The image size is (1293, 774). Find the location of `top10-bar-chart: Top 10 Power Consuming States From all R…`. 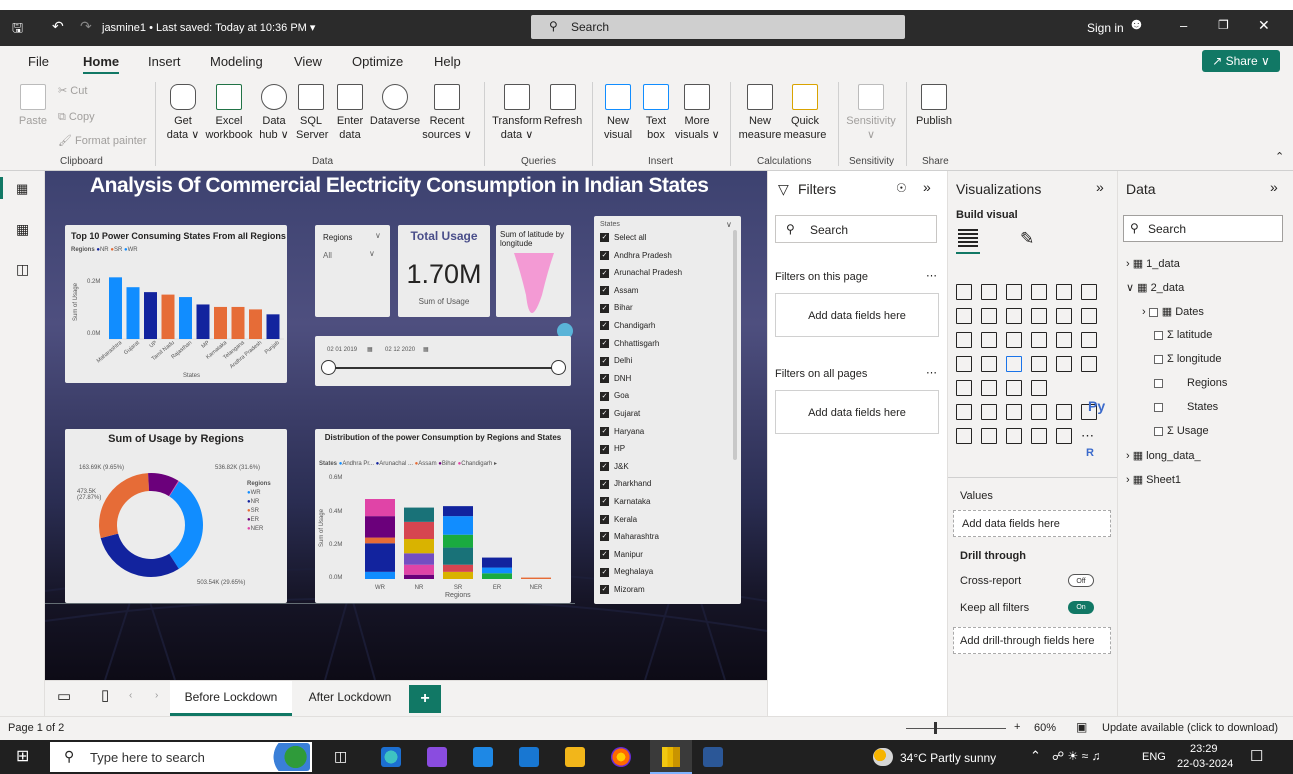

top10-bar-chart: Top 10 Power Consuming States From all R… is located at coordinates (176, 304).